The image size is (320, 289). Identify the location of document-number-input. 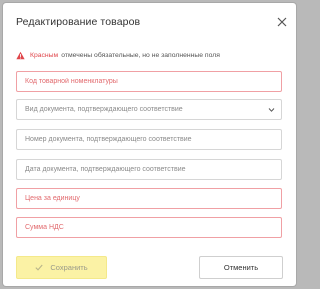
(149, 139).